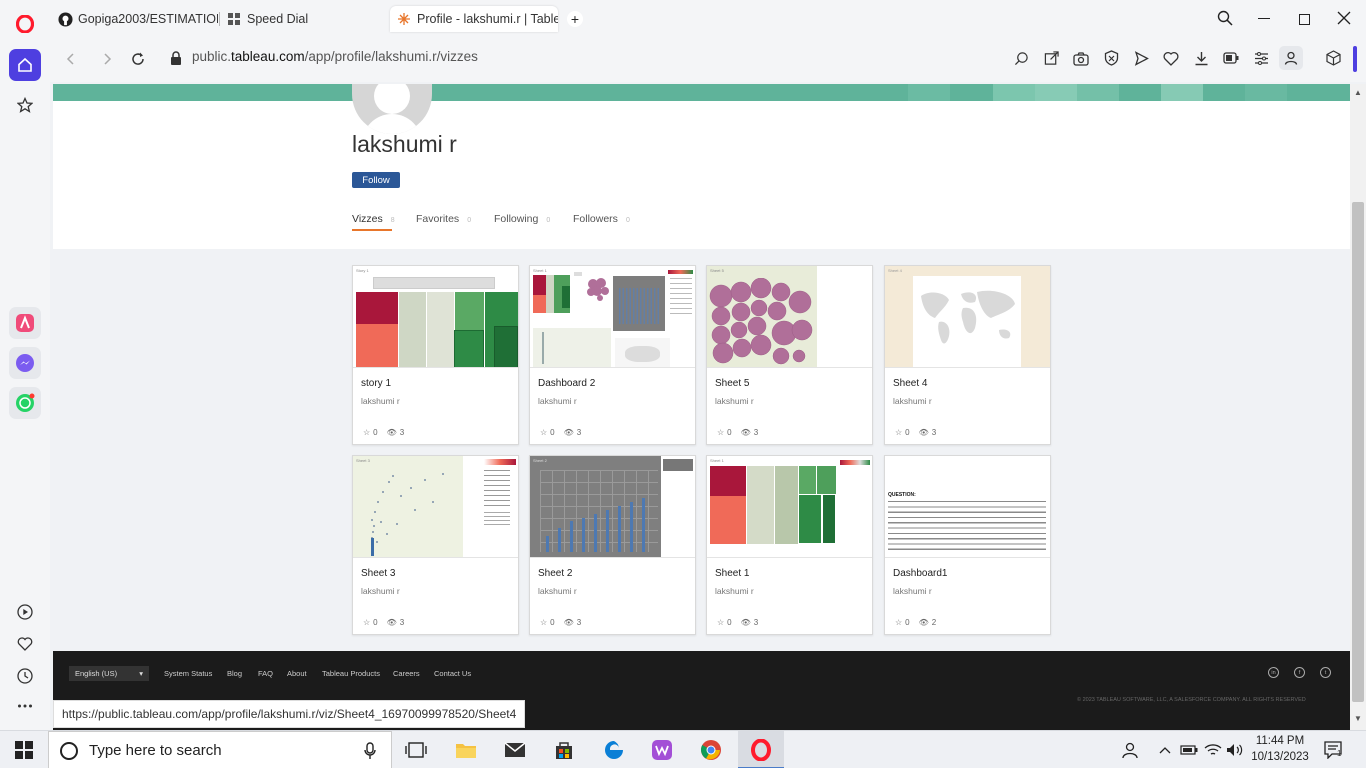 This screenshot has width=1366, height=768. Describe the element at coordinates (378, 573) in the screenshot. I see `viz-title: Sheet 3` at that location.